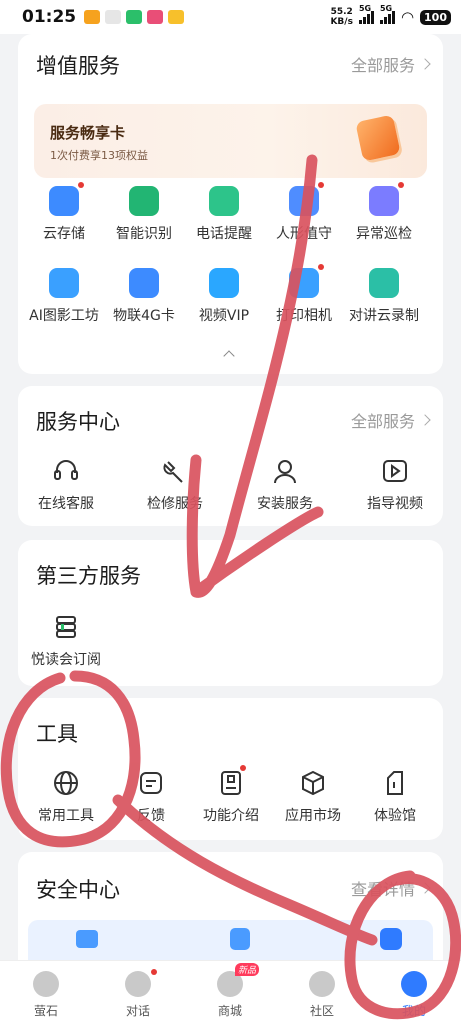 This screenshot has height=1024, width=461. What do you see at coordinates (87, 939) in the screenshot?
I see `monitor-icon` at bounding box center [87, 939].